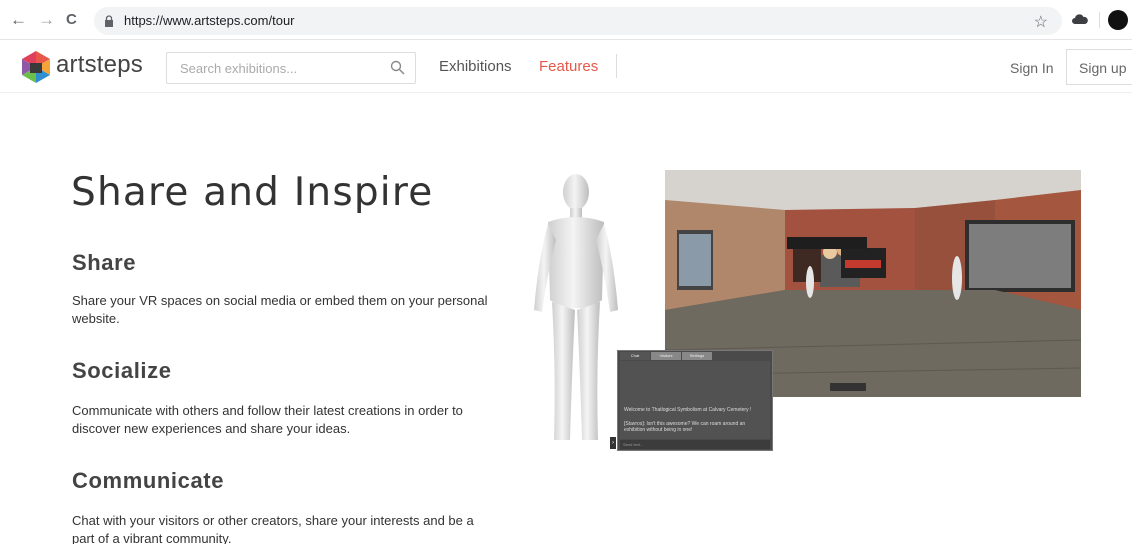 Image resolution: width=1132 pixels, height=544 pixels. I want to click on reload-icon: C, so click(71, 20).